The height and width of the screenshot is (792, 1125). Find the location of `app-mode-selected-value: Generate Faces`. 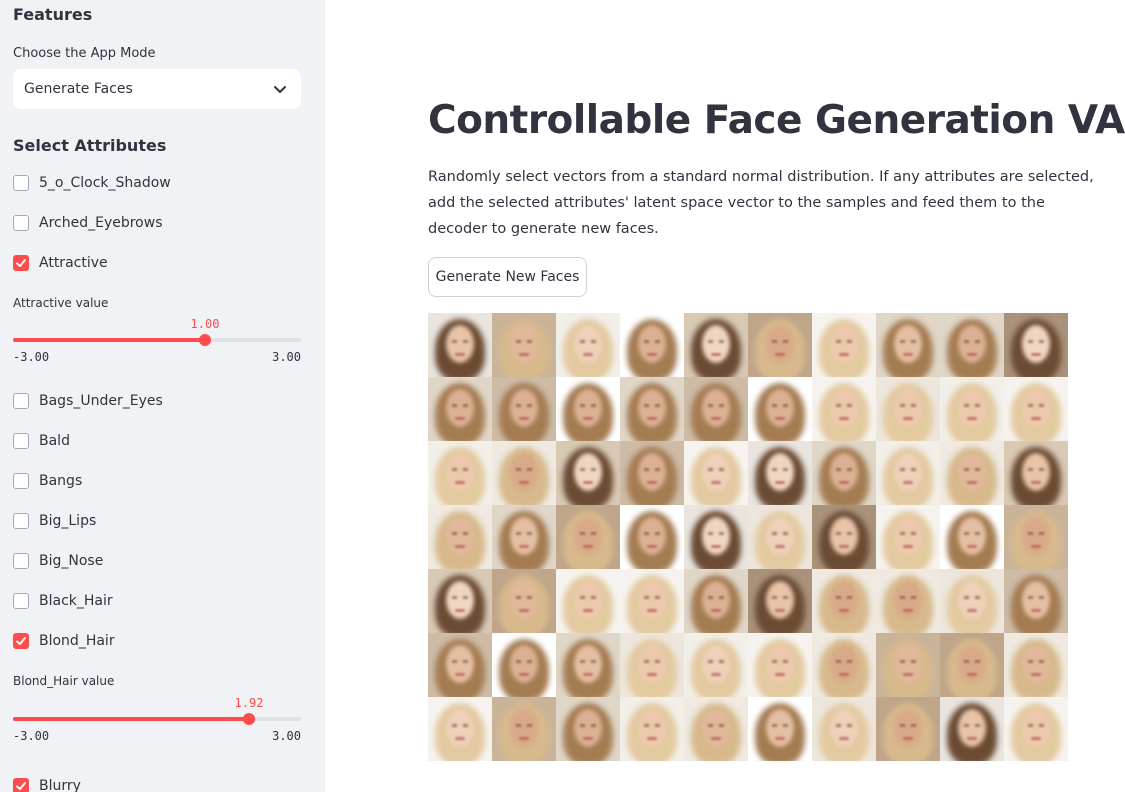

app-mode-selected-value: Generate Faces is located at coordinates (78, 89).